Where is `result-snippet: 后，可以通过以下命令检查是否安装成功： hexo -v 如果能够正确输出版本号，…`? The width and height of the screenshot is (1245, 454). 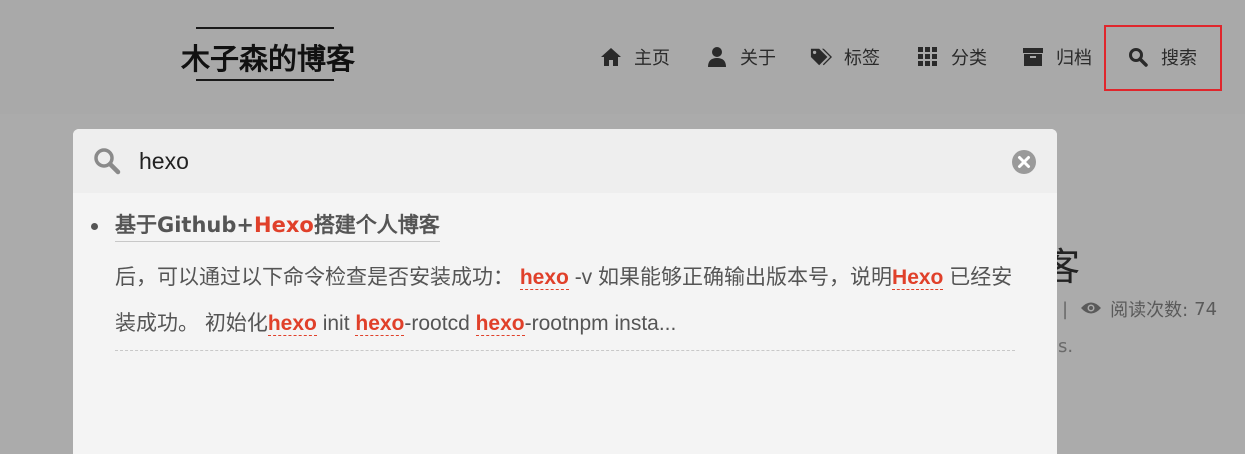 result-snippet: 后，可以通过以下命令检查是否安装成功： hexo -v 如果能够正确输出版本号，… is located at coordinates (565, 301).